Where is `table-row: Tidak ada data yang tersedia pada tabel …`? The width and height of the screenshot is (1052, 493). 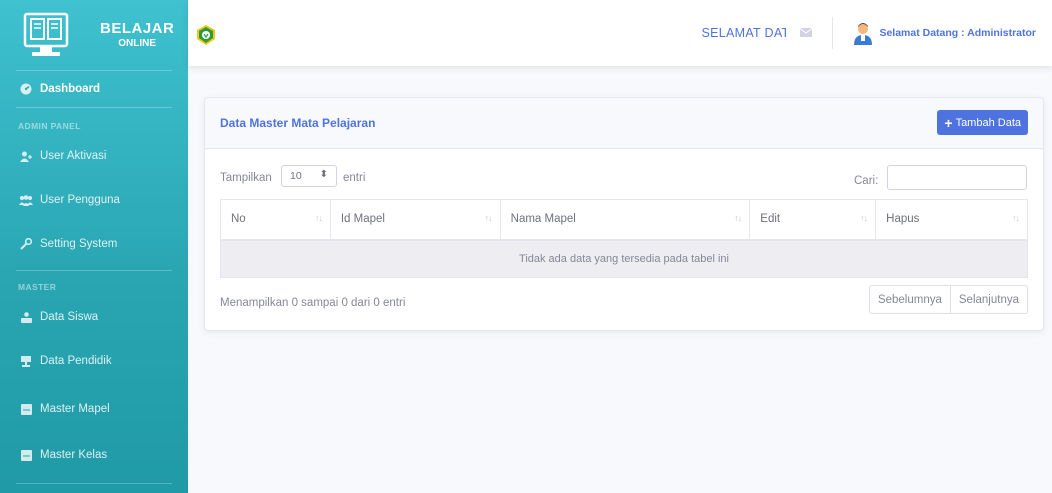 table-row: Tidak ada data yang tersedia pada tabel … is located at coordinates (624, 258).